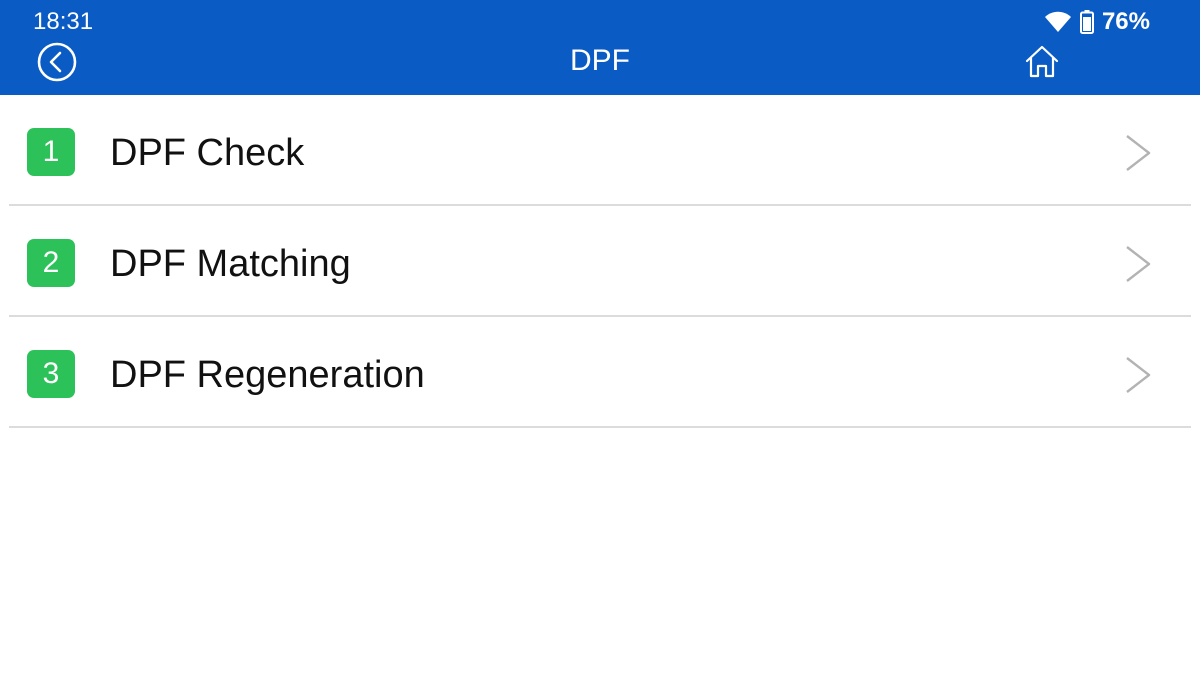 This screenshot has width=1200, height=675. Describe the element at coordinates (1097, 22) in the screenshot. I see `status-indicators: 76%` at that location.